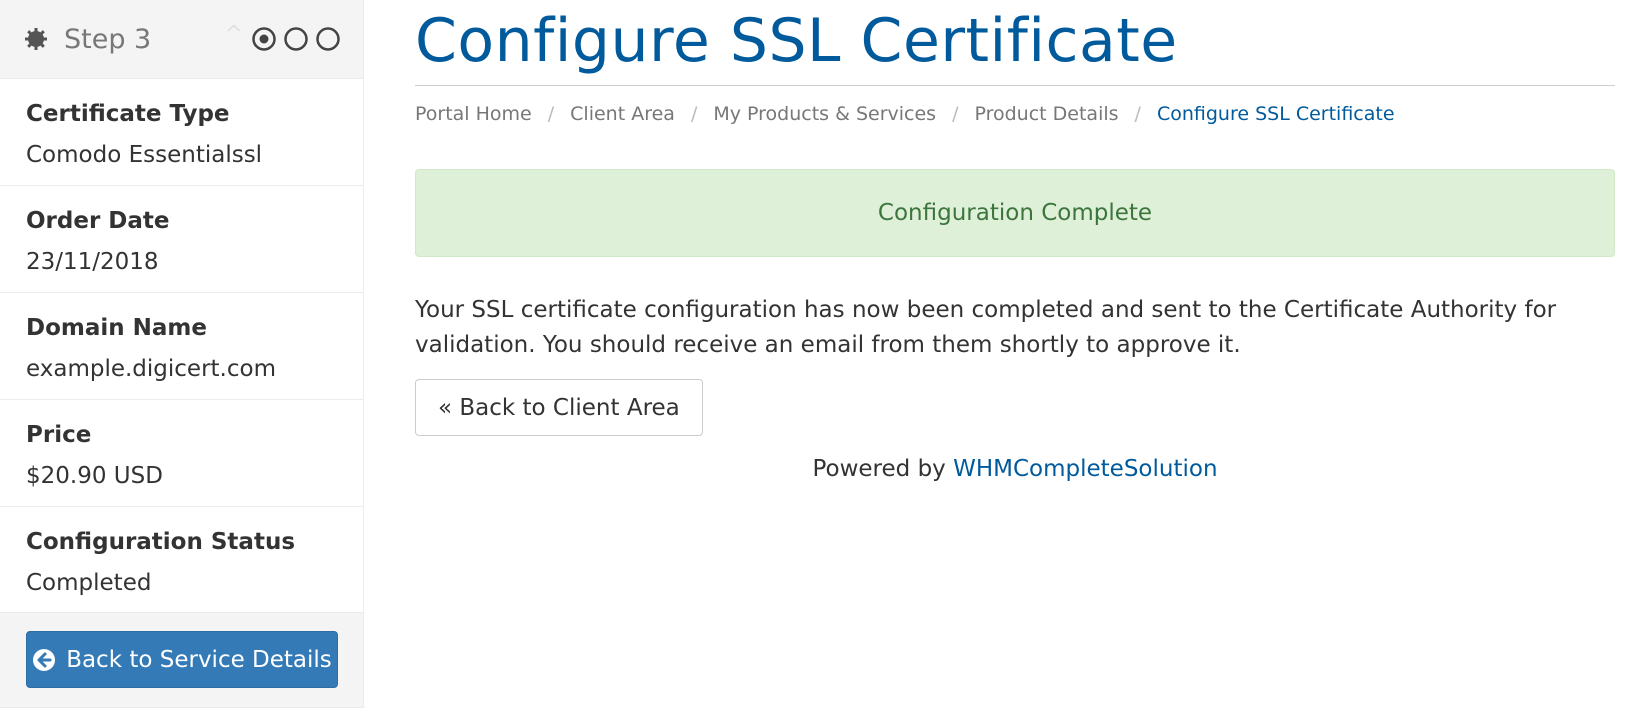 The image size is (1625, 711). I want to click on breadcrumb-portal-home: Portal Home, so click(473, 114).